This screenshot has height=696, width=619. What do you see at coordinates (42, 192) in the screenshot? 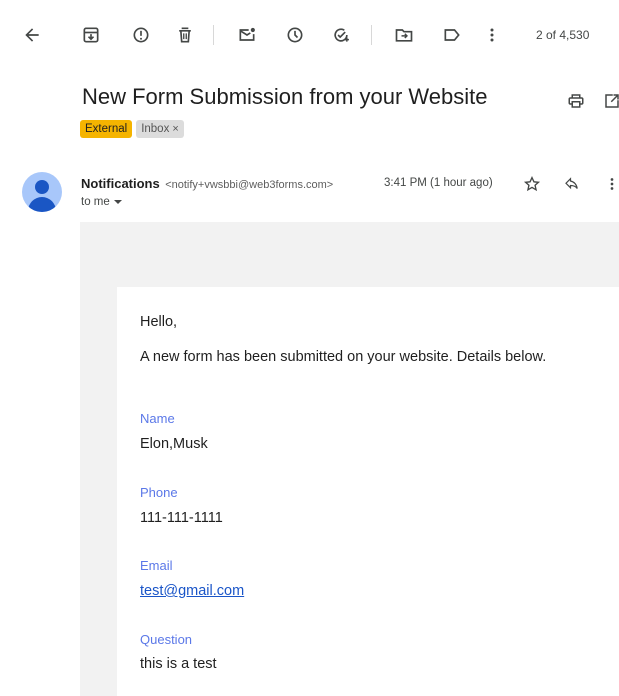
I see `avatar` at bounding box center [42, 192].